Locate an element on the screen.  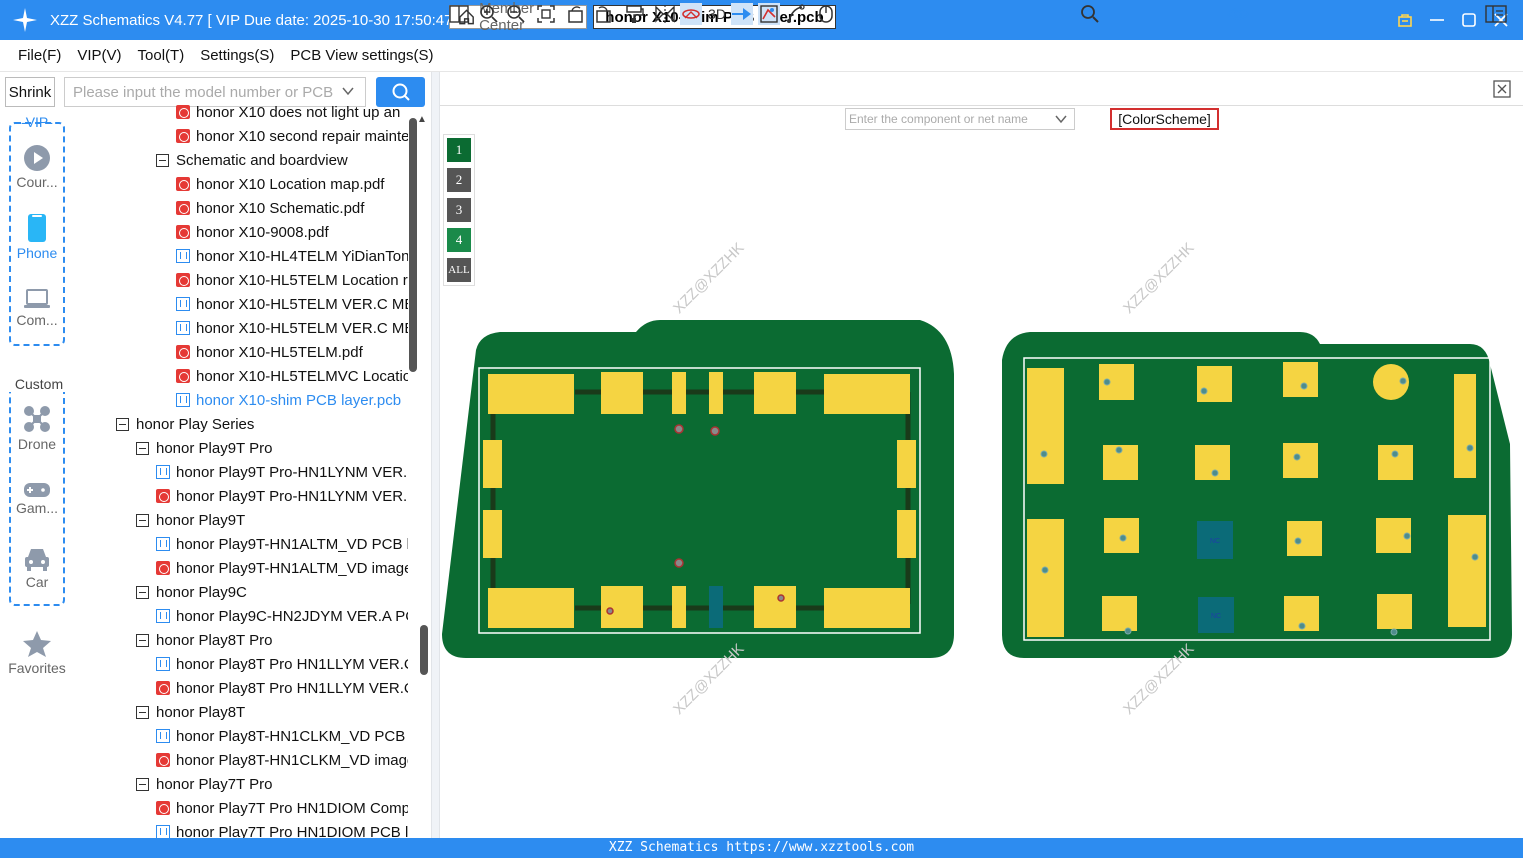
sidebar-item-car: Car is located at coordinates (37, 568).